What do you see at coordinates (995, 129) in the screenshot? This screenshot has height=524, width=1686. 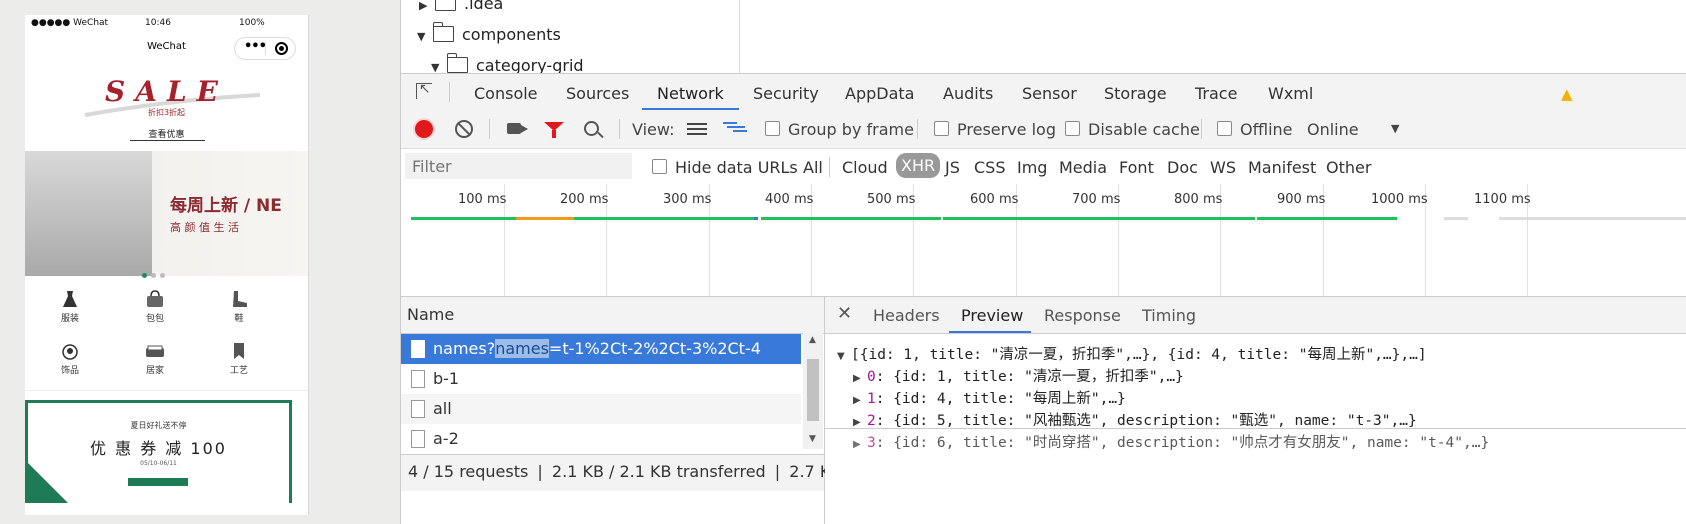 I see `preserve-log-checkbox: Preserve log` at bounding box center [995, 129].